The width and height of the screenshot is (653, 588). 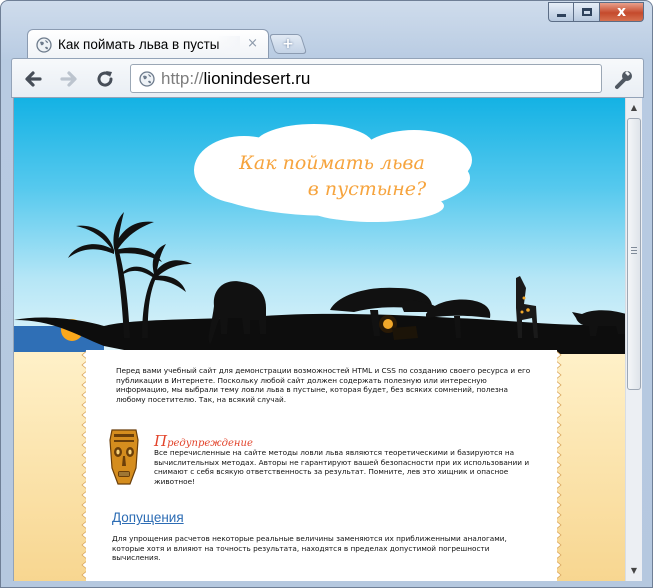 What do you see at coordinates (130, 275) in the screenshot?
I see `palm-trees` at bounding box center [130, 275].